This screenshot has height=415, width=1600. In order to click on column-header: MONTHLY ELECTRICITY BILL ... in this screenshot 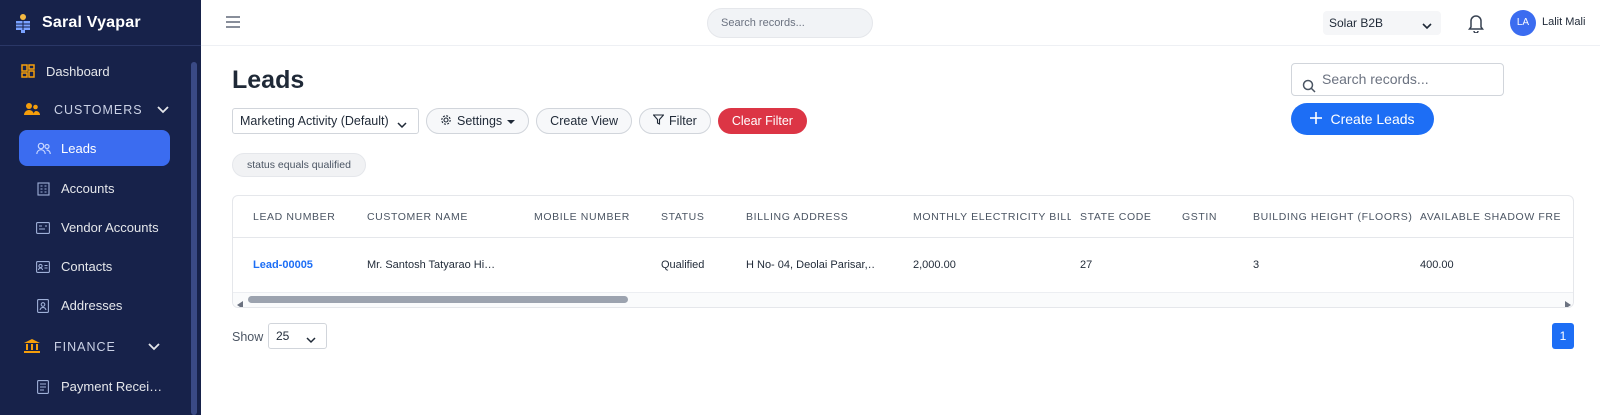, I will do `click(992, 216)`.